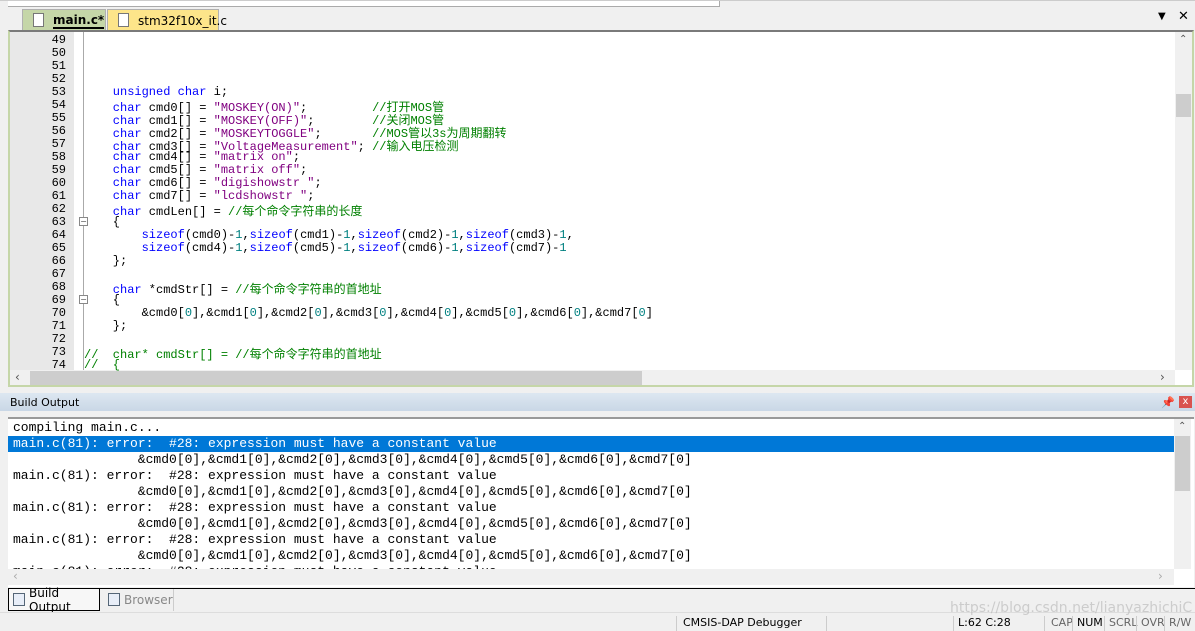 This screenshot has width=1195, height=631. I want to click on code-text: };, so click(106, 261).